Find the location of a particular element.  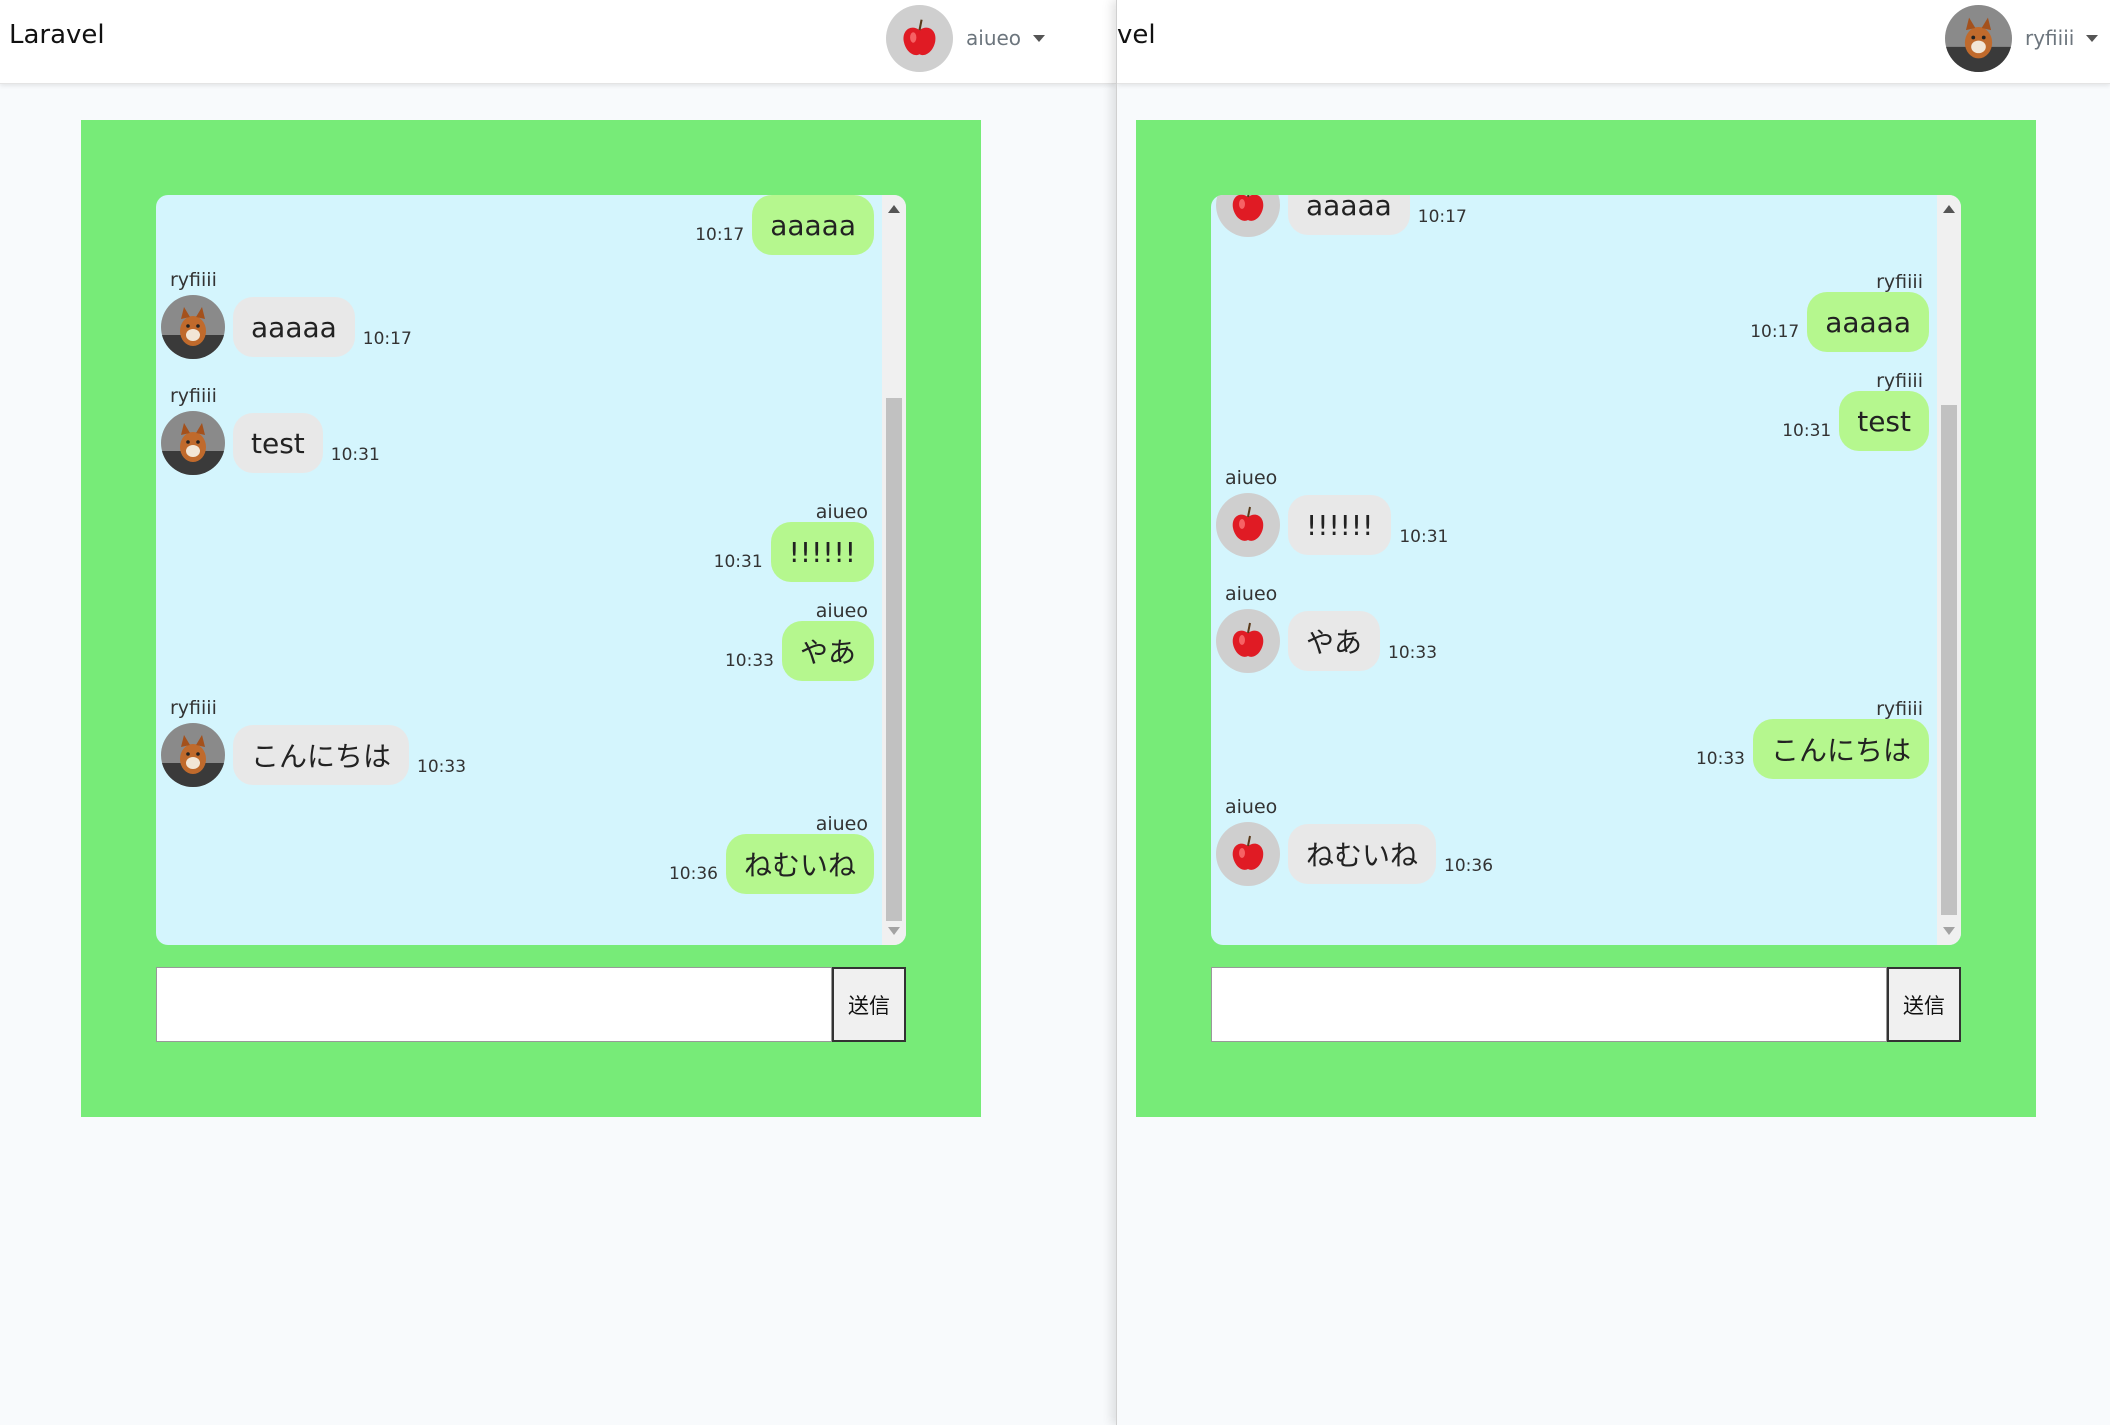

user-dropdown-toggle: aiueo is located at coordinates (966, 38).